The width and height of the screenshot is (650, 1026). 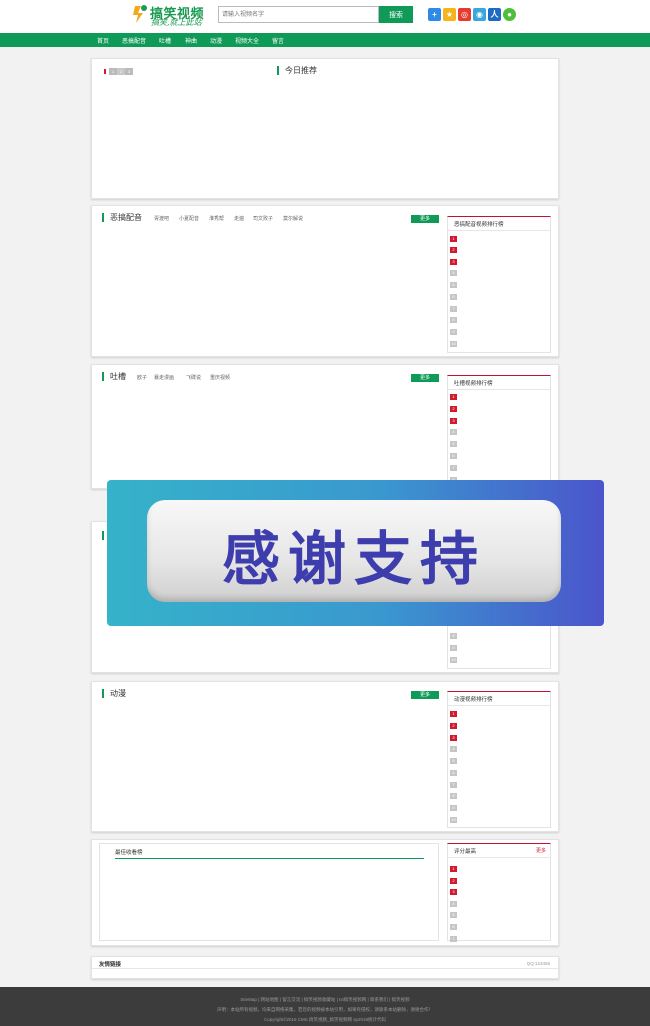 What do you see at coordinates (164, 377) in the screenshot?
I see `sub-link: 暴走漫画` at bounding box center [164, 377].